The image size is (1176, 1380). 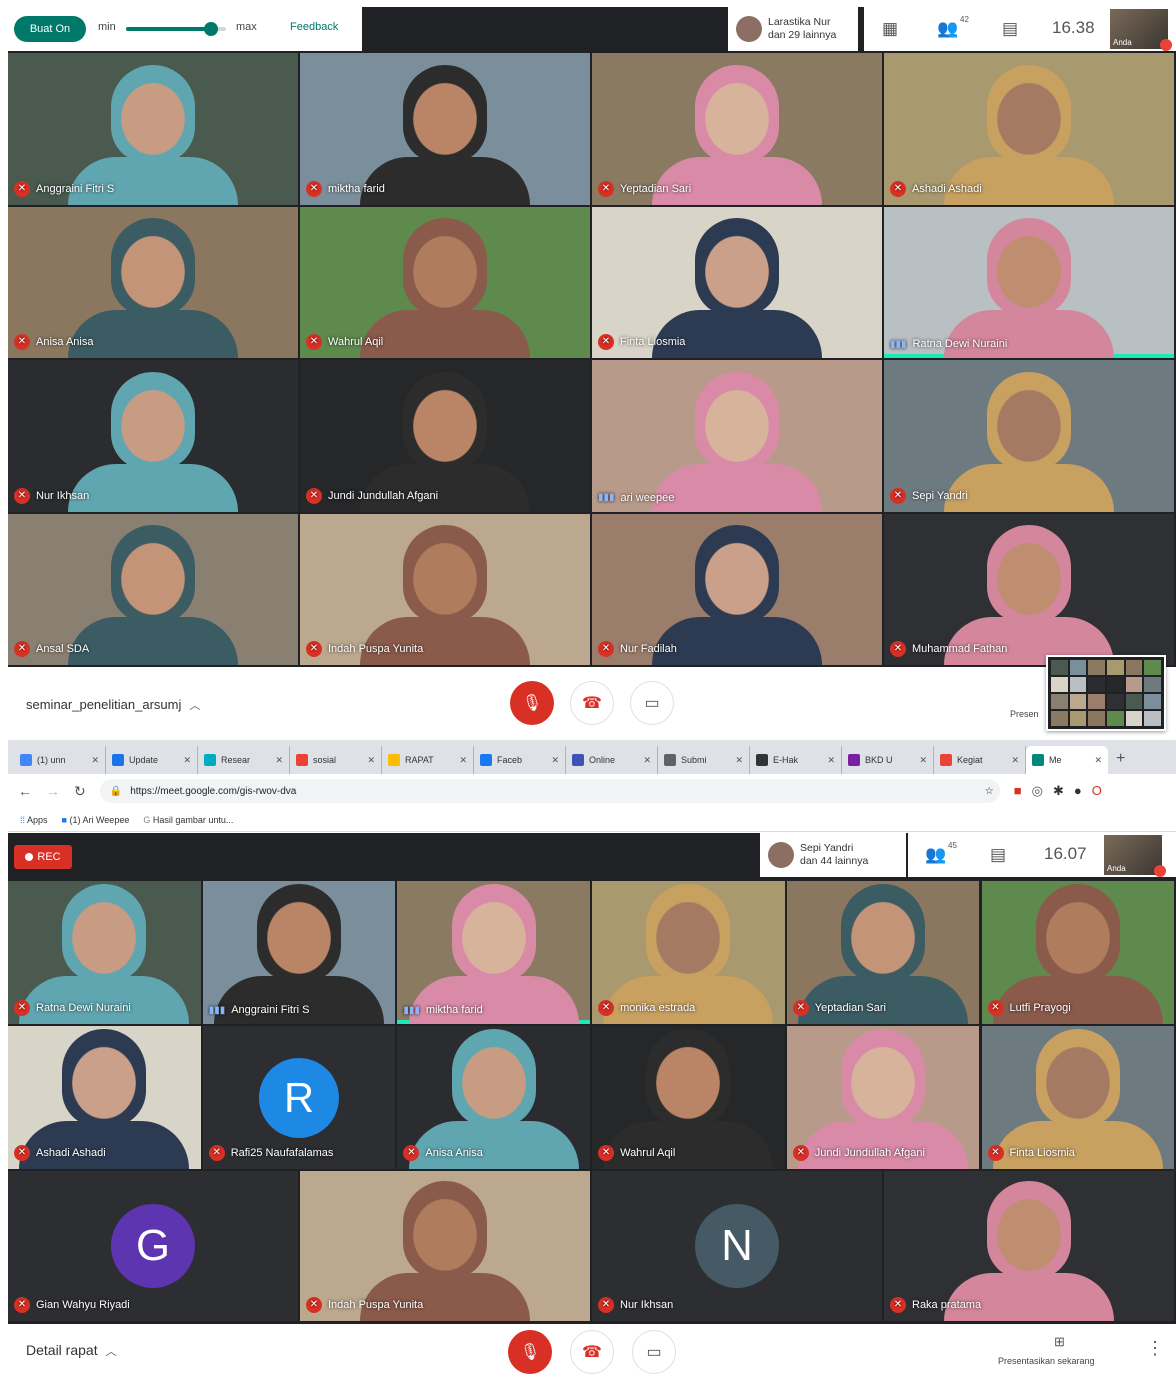 What do you see at coordinates (1097, 791) in the screenshot?
I see `opera-icon: O` at bounding box center [1097, 791].